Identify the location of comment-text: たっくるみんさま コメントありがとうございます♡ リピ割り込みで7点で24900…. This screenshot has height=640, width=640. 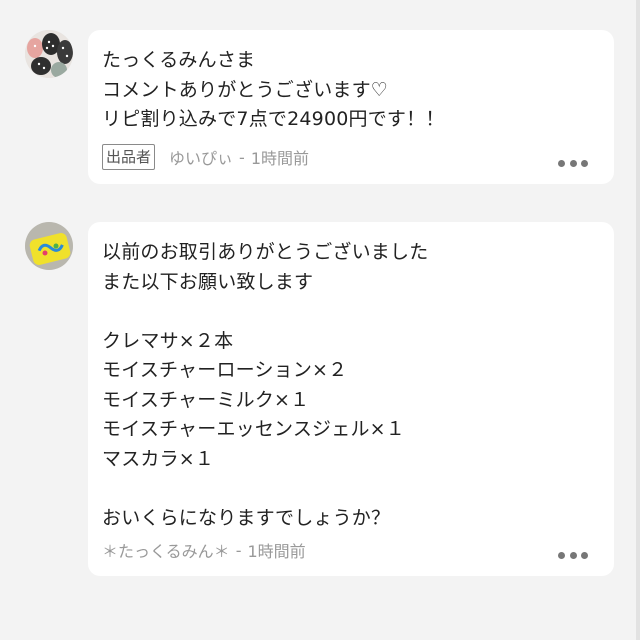
(273, 89).